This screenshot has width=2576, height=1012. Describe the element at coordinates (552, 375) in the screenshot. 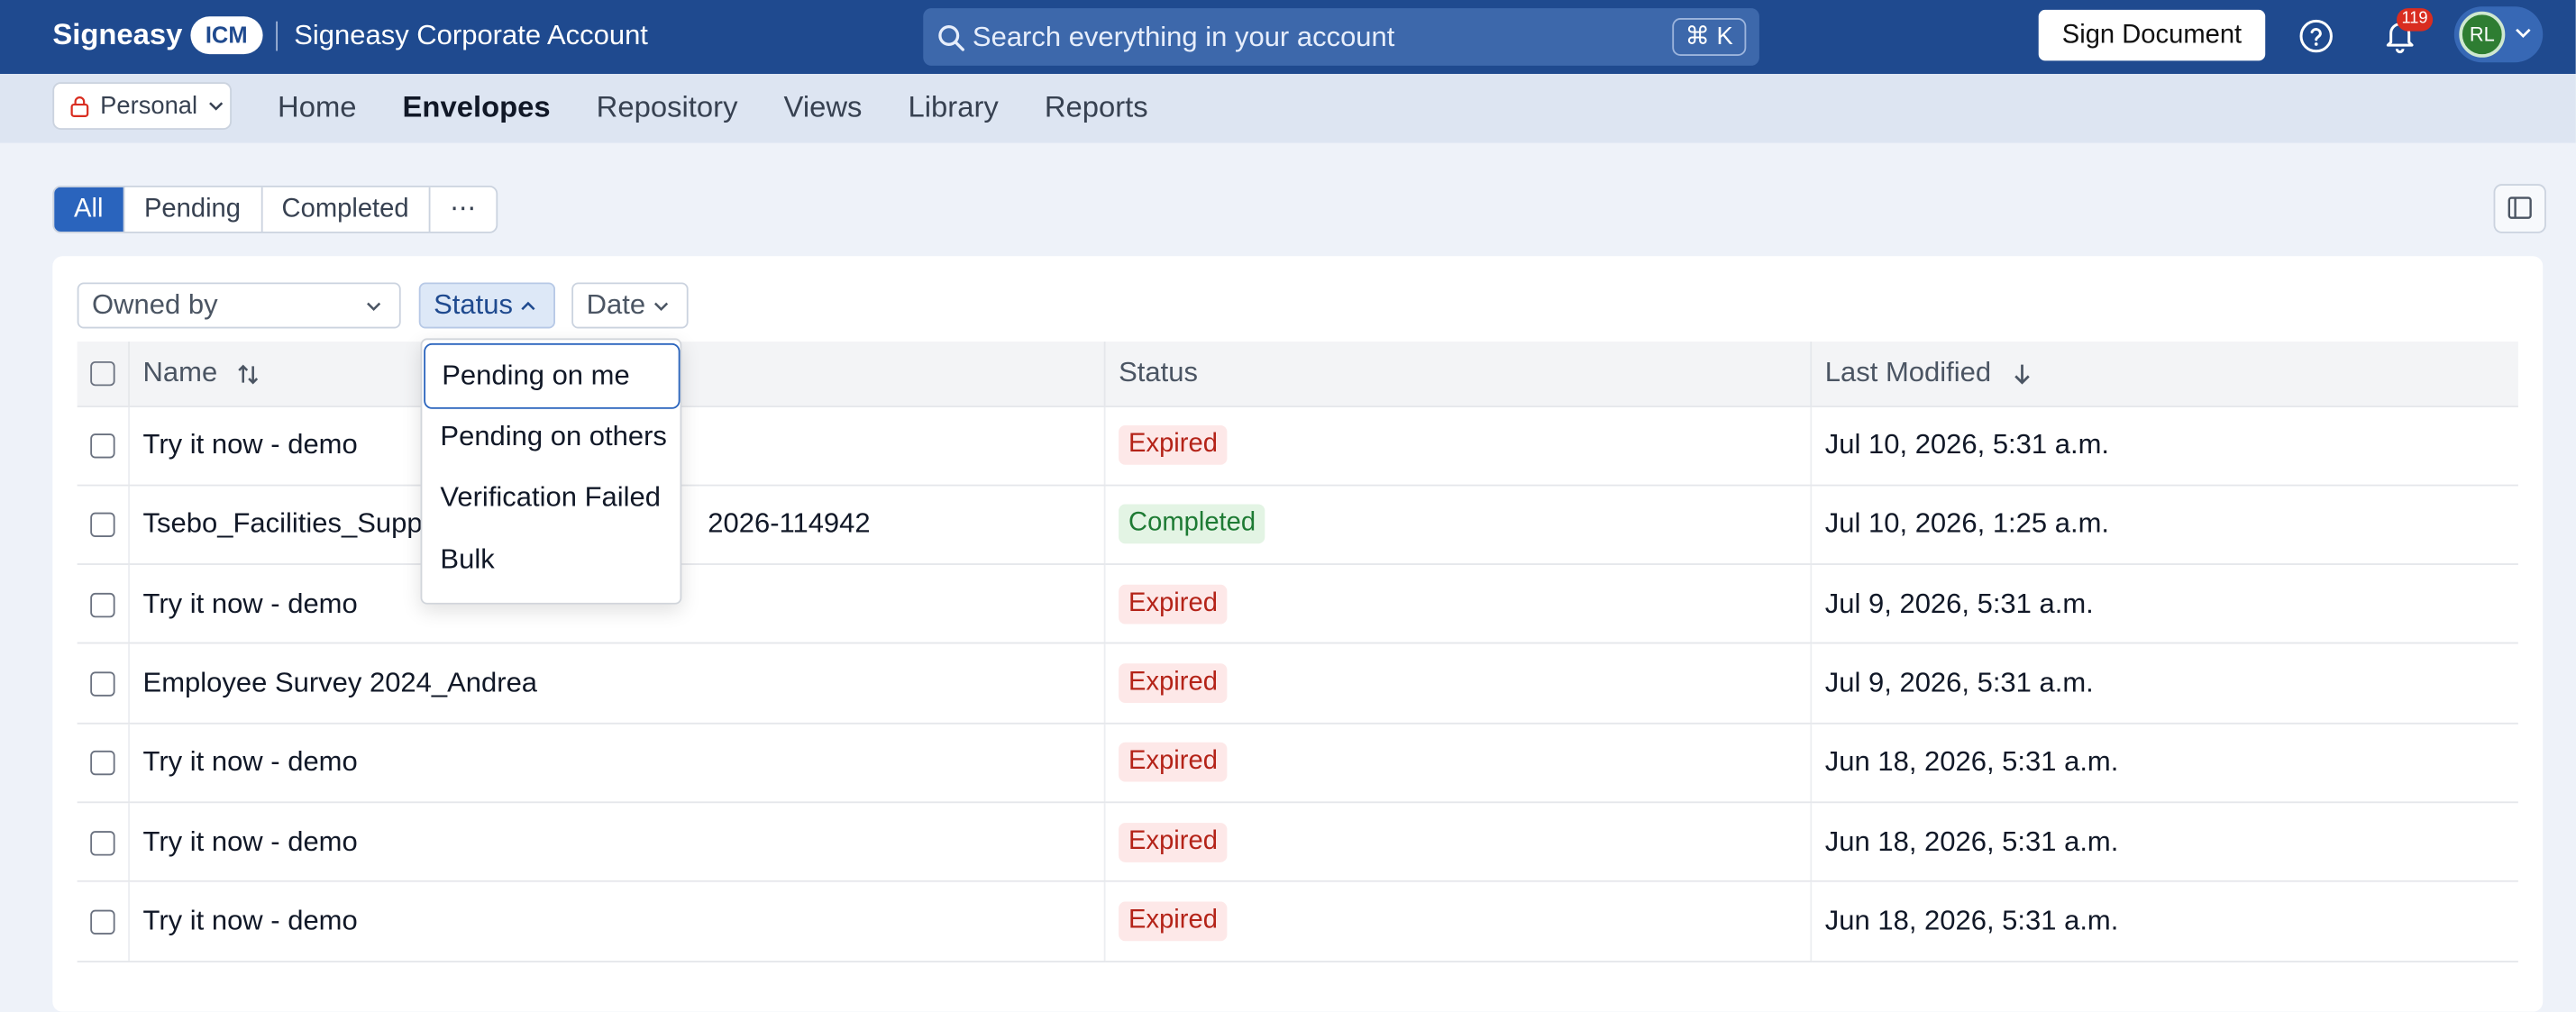

I see `status-option-pending-on-me: Pending on me` at that location.